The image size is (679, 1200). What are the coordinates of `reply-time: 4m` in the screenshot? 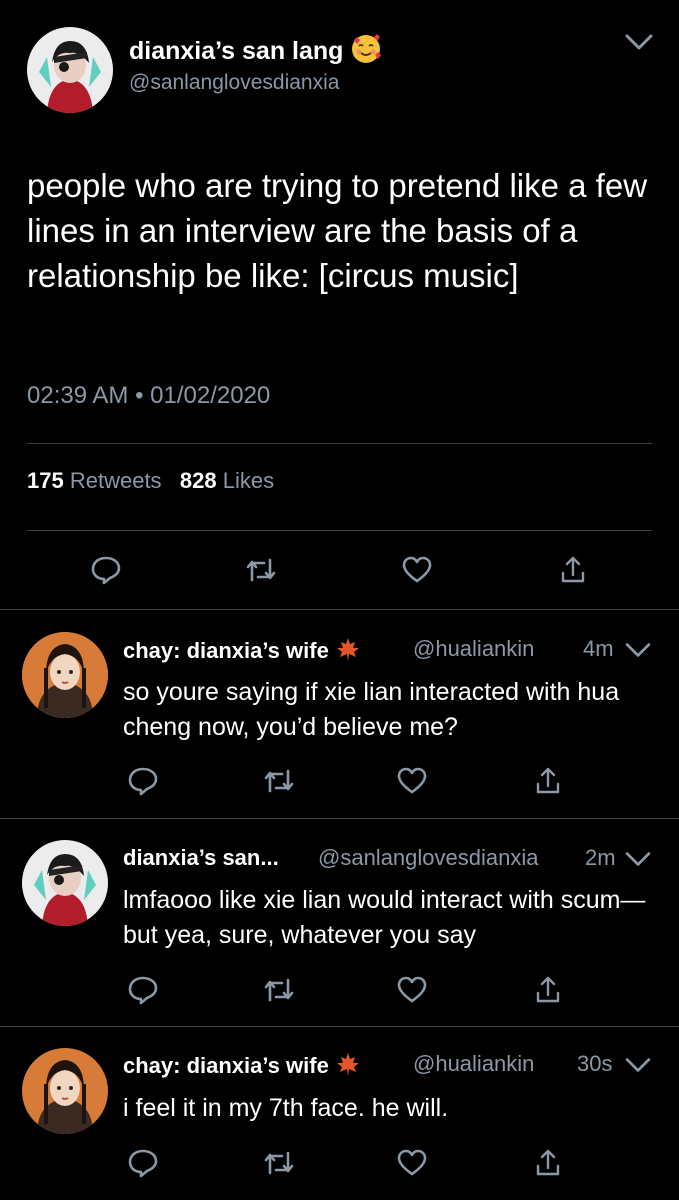 It's located at (598, 648).